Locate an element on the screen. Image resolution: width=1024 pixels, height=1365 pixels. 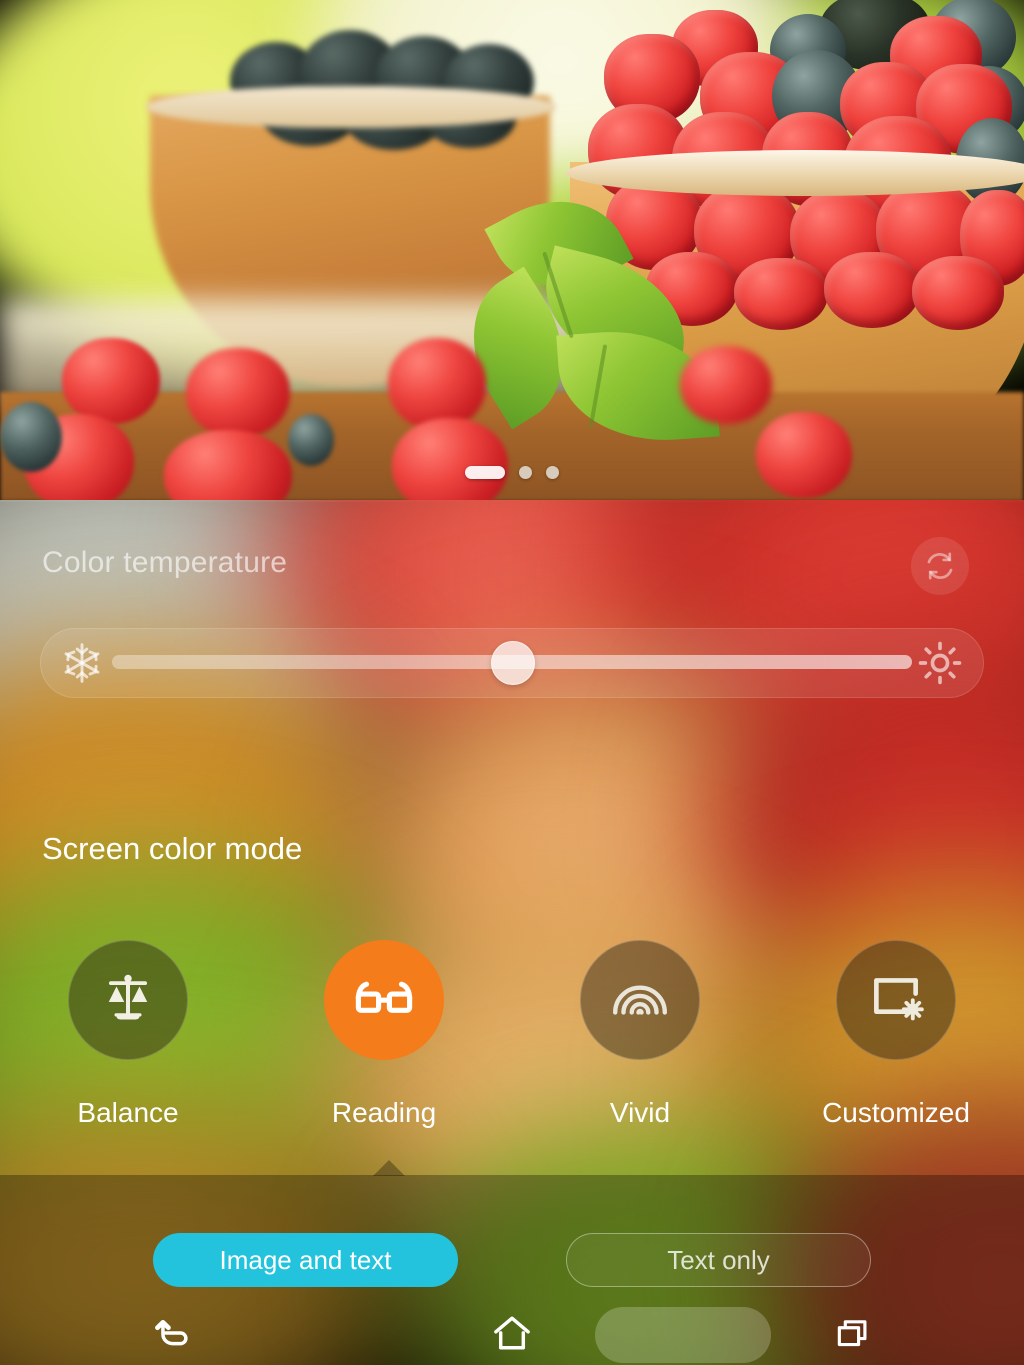
slider-thumb is located at coordinates (513, 663).